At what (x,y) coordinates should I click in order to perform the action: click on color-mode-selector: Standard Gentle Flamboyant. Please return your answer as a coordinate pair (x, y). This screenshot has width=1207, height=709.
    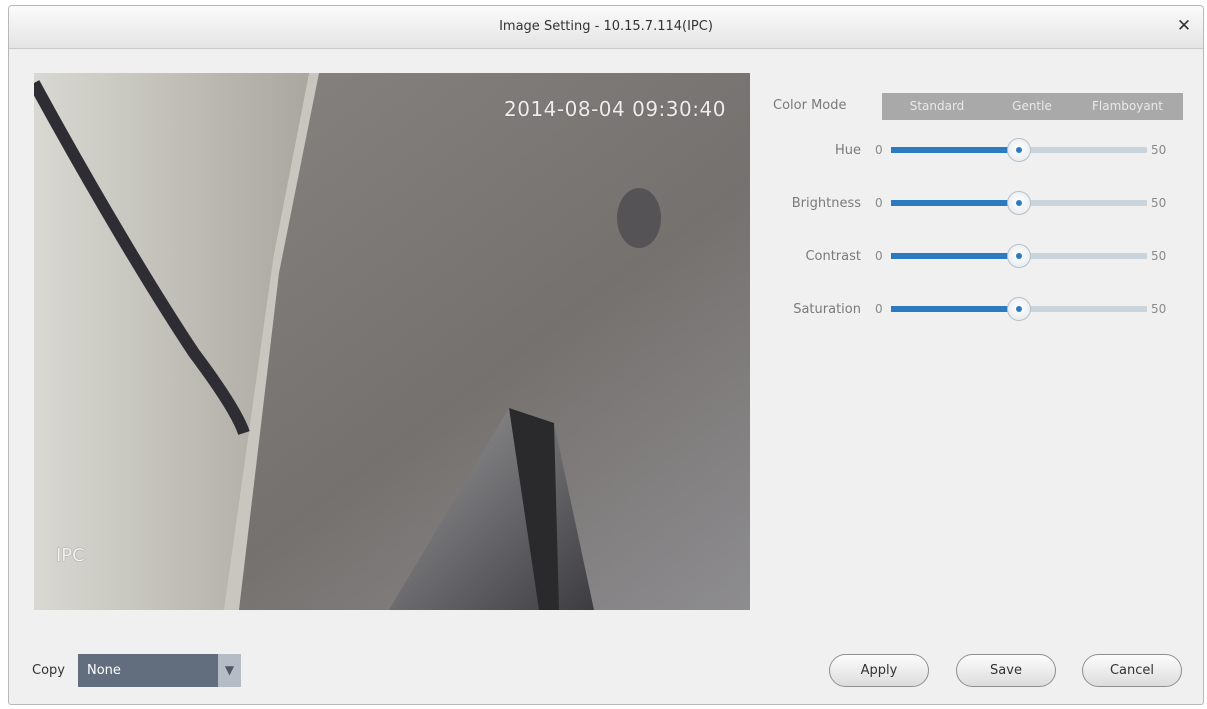
    Looking at the image, I should click on (1032, 106).